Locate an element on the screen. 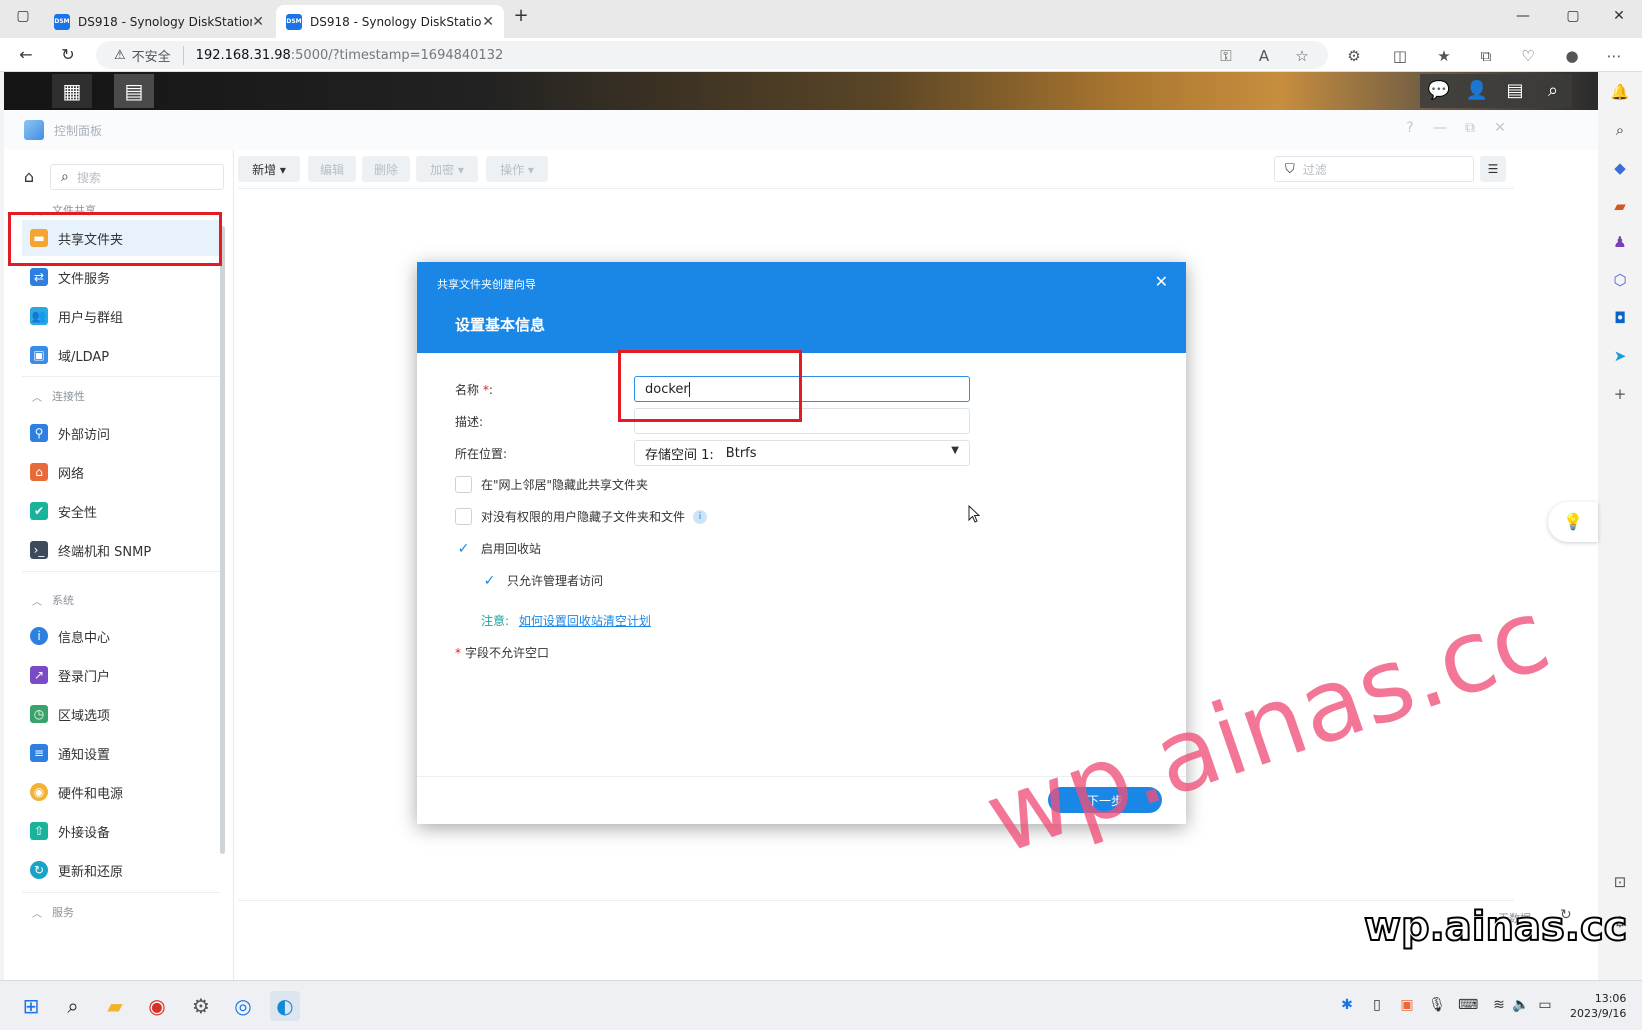 This screenshot has width=1642, height=1030. send-icon: ➤ is located at coordinates (1620, 356).